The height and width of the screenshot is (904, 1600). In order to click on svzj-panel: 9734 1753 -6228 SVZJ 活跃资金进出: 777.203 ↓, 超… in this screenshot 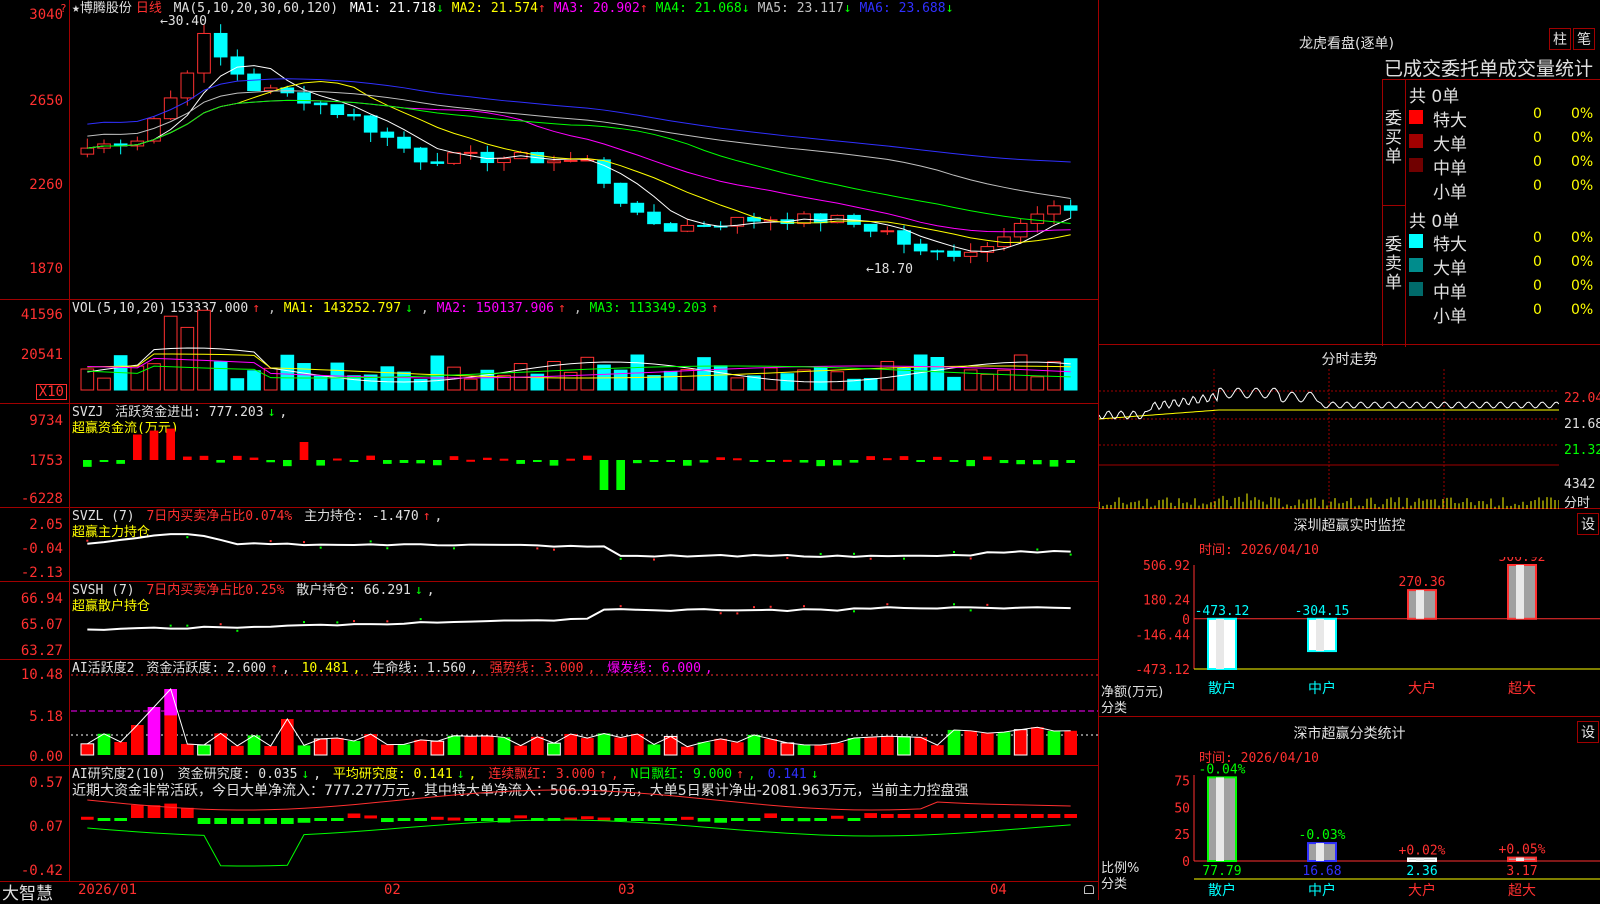, I will do `click(549, 456)`.